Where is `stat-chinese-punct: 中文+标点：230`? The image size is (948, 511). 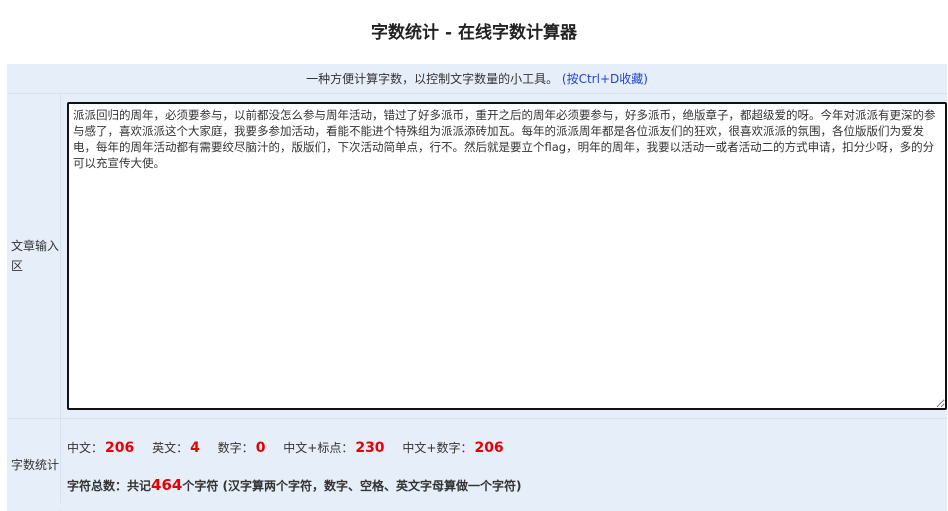
stat-chinese-punct: 中文+标点：230 is located at coordinates (333, 448).